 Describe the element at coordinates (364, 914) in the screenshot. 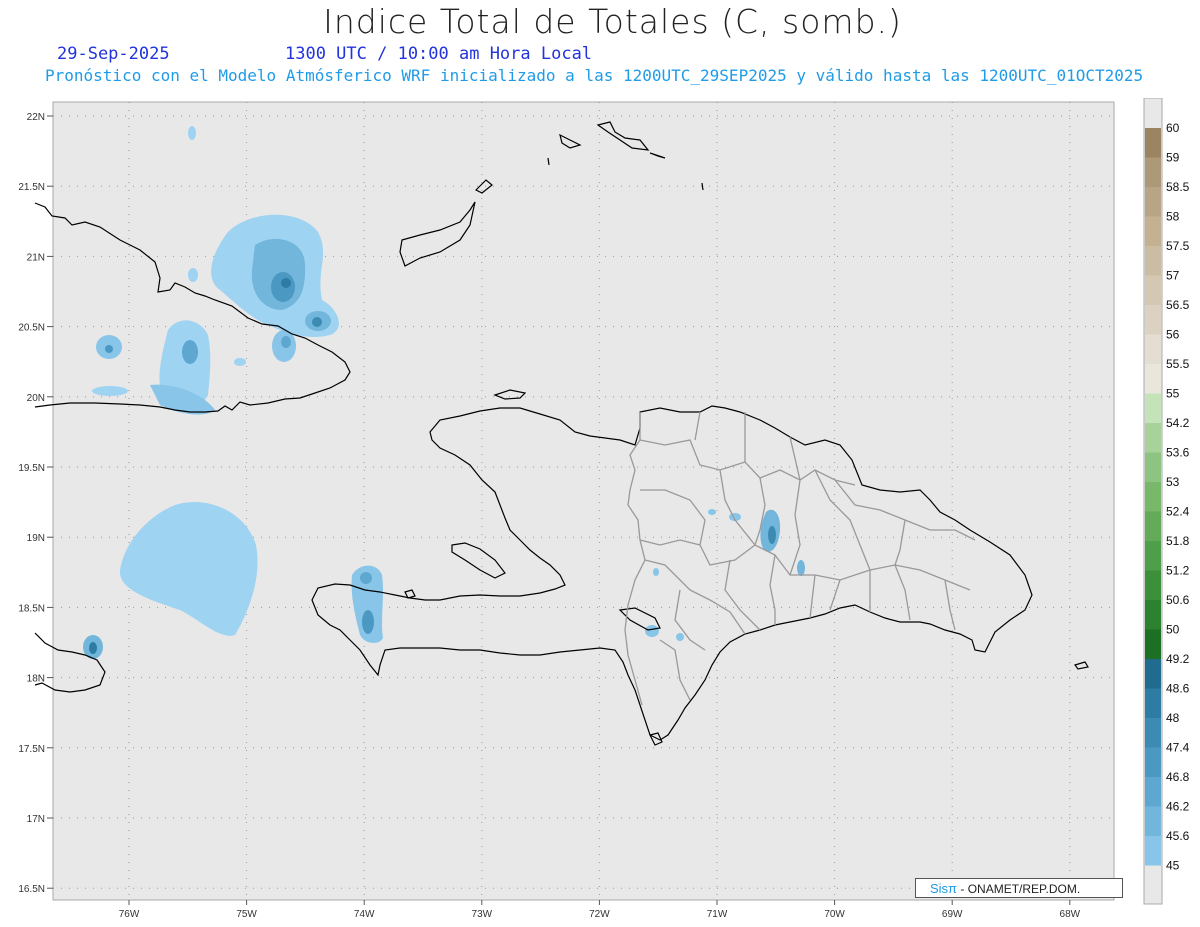

I see `lon-label: 74W` at that location.